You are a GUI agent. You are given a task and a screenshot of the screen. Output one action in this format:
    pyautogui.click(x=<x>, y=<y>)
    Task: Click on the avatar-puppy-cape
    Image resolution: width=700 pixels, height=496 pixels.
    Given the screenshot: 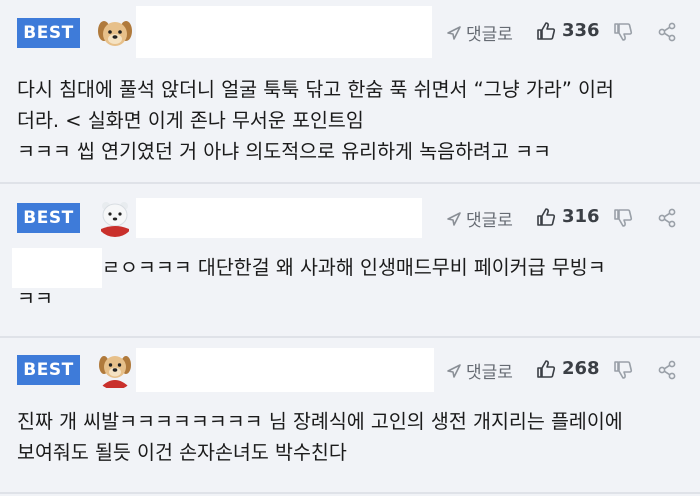 What is the action you would take?
    pyautogui.click(x=115, y=370)
    